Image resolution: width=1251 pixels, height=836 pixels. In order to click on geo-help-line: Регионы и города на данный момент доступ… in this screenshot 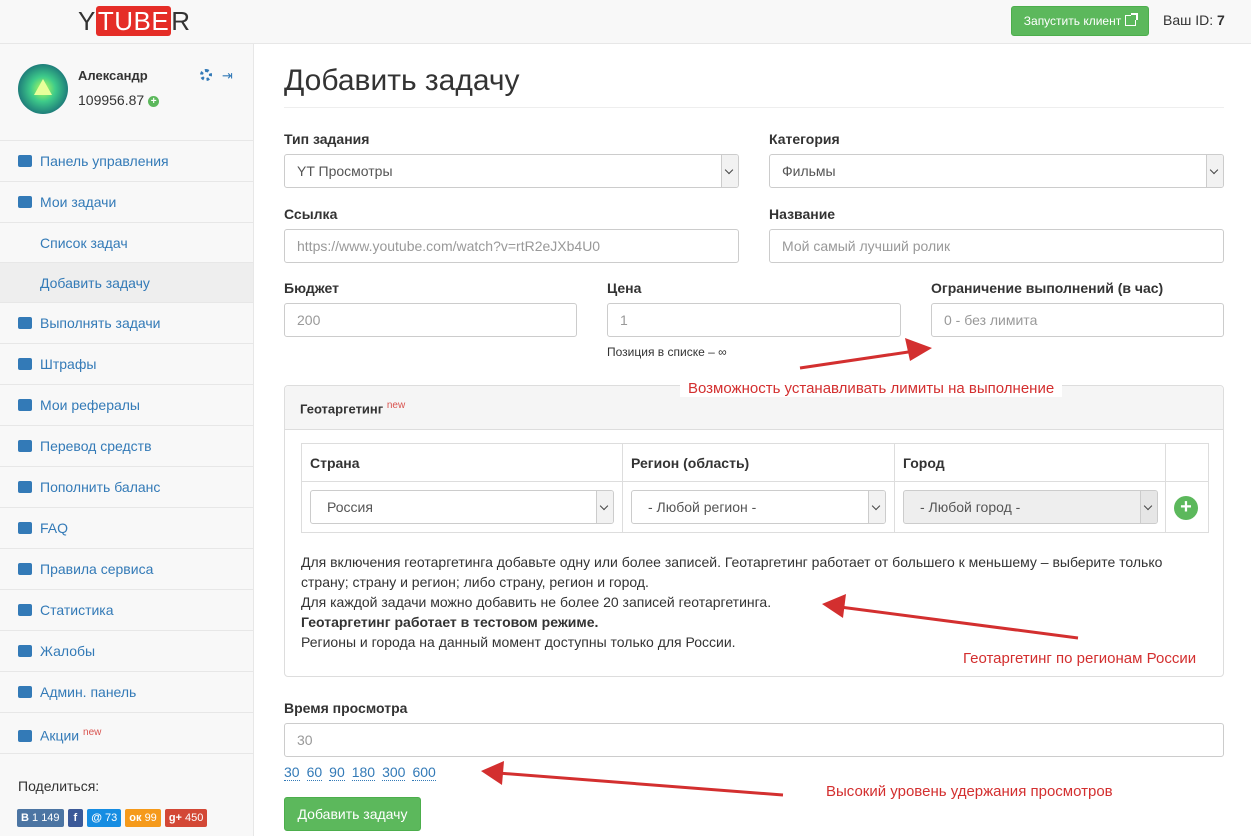, I will do `click(518, 642)`.